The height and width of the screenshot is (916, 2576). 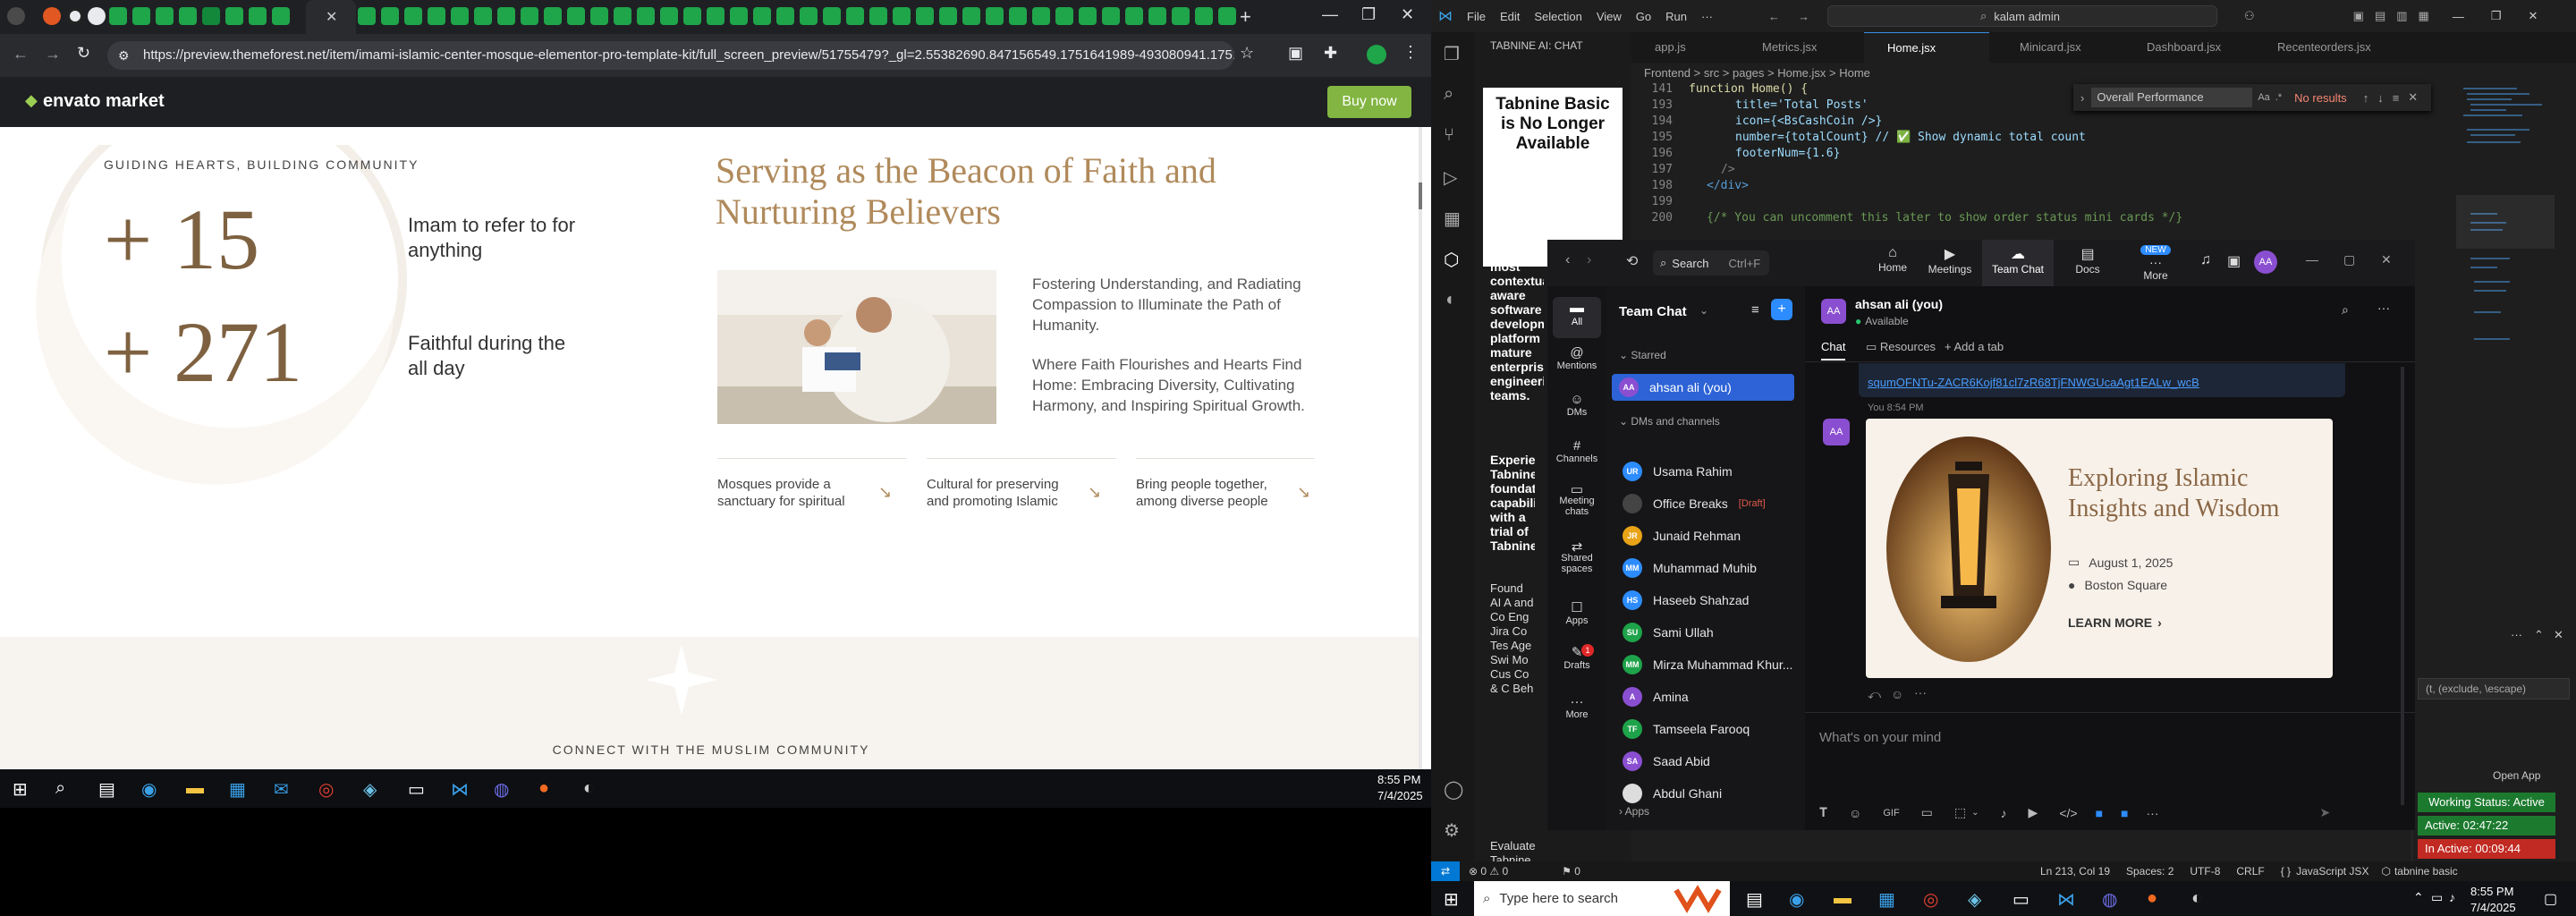 I want to click on problems-icon: ⊗ 0 ⚠ 0, so click(x=1488, y=871).